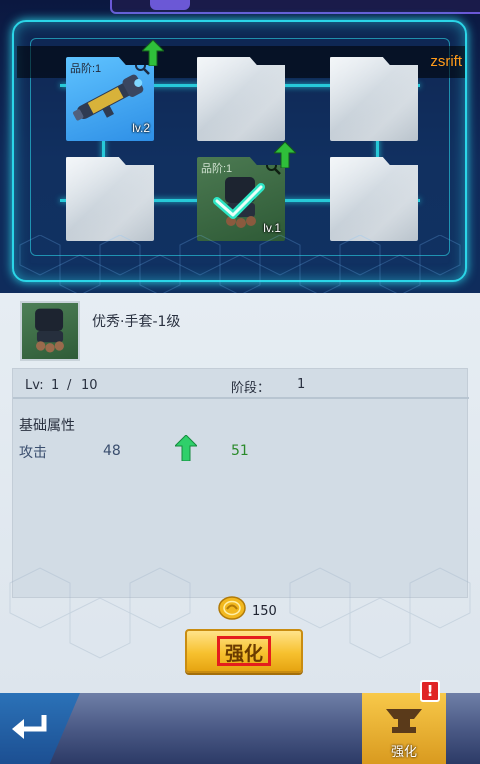  I want to click on item-thumbnail, so click(50, 331).